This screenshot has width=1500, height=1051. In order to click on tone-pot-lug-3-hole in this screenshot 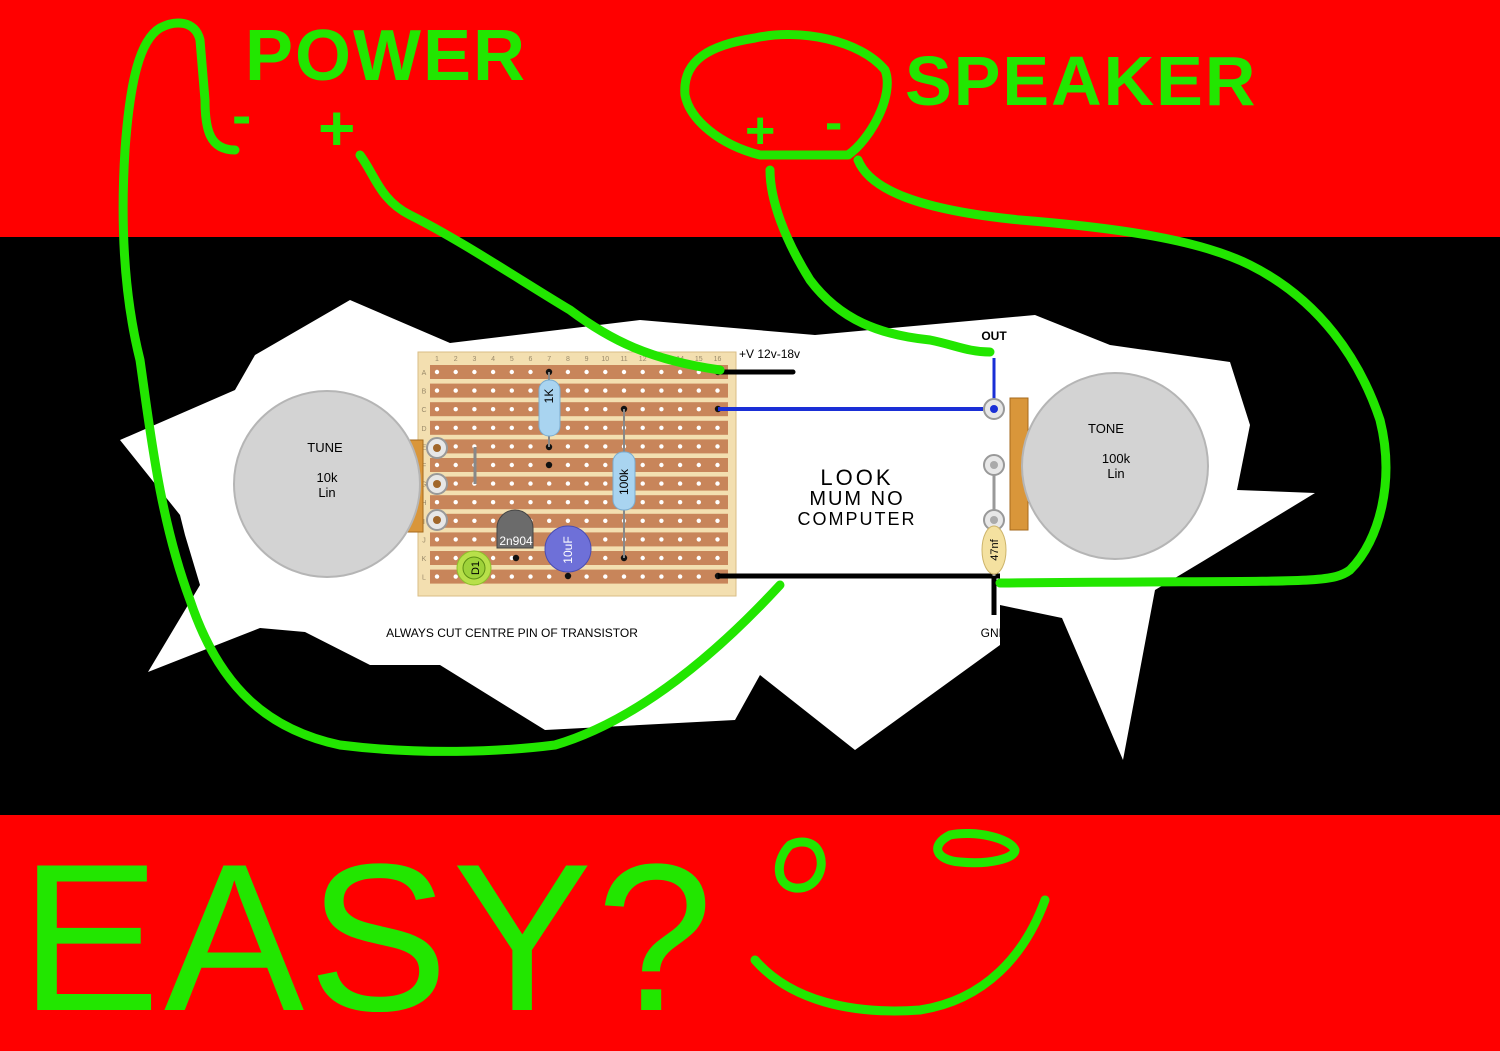, I will do `click(994, 520)`.